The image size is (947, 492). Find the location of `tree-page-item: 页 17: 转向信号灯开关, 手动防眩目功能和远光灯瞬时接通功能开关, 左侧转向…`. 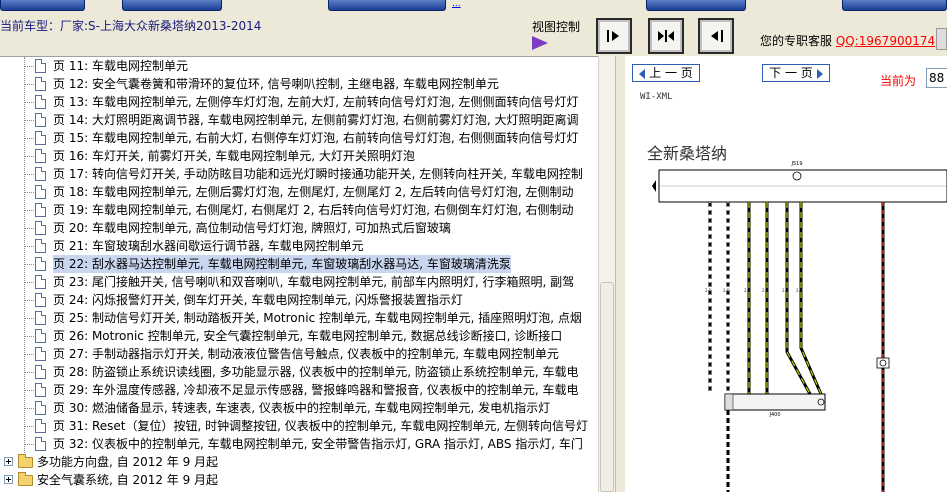

tree-page-item: 页 17: 转向信号灯开关, 手动防眩目功能和远光灯瞬时接通功能开关, 左侧转向… is located at coordinates (299, 174).